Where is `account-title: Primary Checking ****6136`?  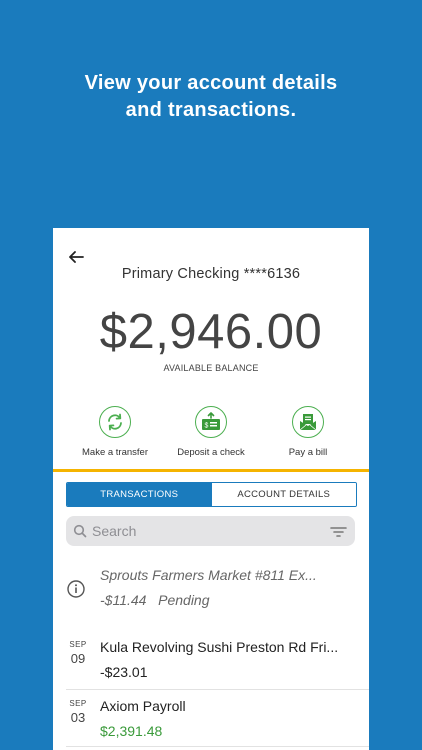
account-title: Primary Checking ****6136 is located at coordinates (211, 274).